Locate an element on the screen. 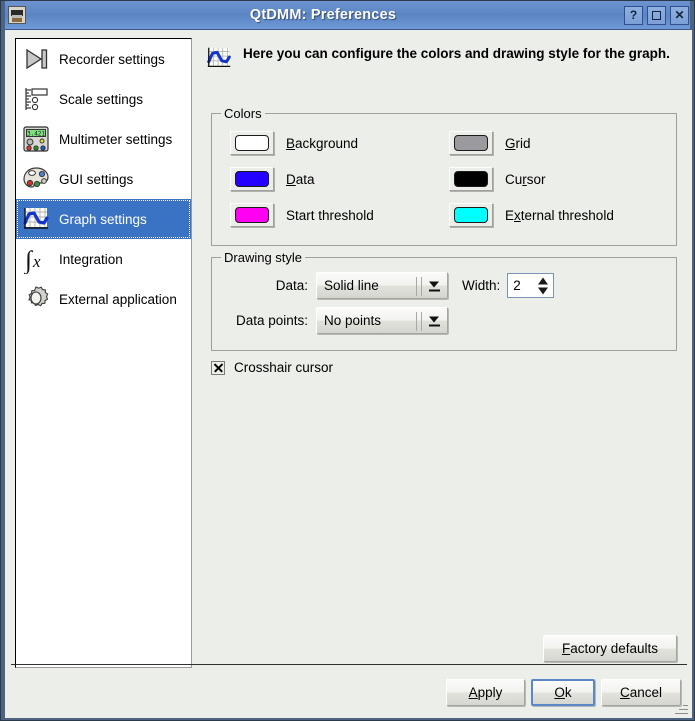  start-threshold-color-button is located at coordinates (252, 215).